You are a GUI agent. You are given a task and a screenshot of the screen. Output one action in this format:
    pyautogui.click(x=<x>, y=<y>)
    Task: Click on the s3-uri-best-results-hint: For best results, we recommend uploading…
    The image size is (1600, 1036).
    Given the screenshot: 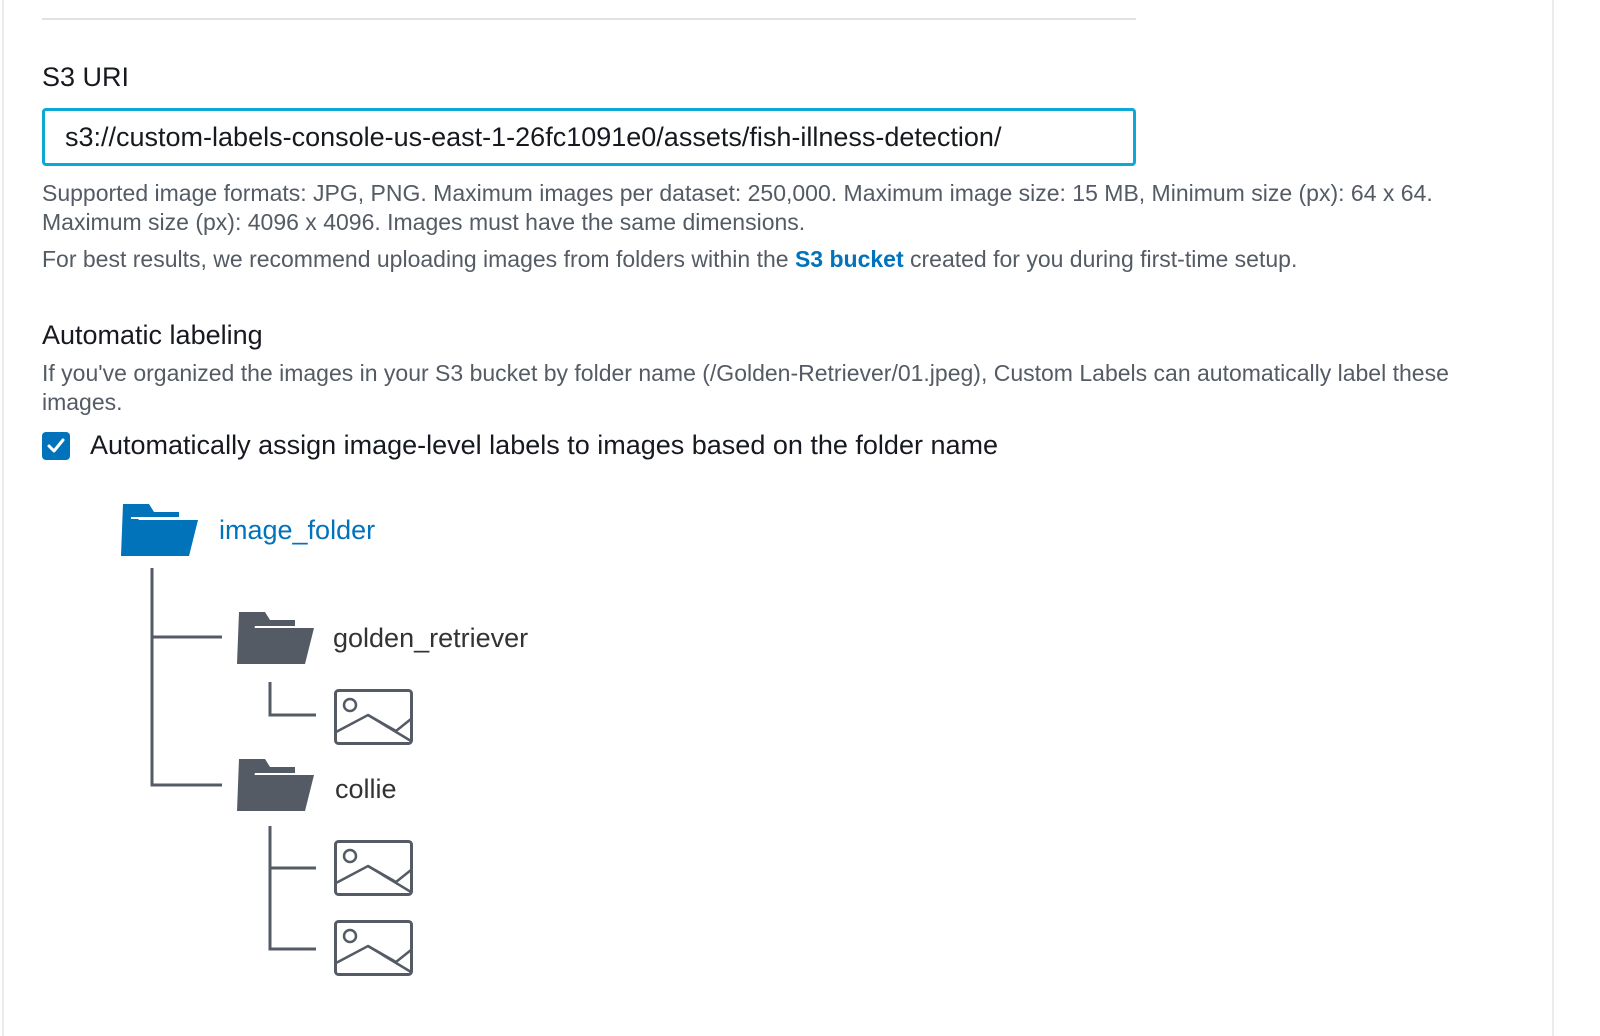 What is the action you would take?
    pyautogui.click(x=782, y=259)
    